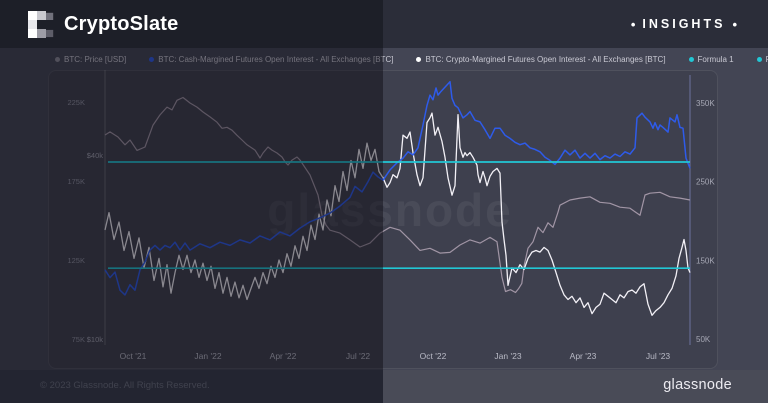 The width and height of the screenshot is (768, 403). What do you see at coordinates (95, 155) in the screenshot?
I see `y-tick-label-price: $40k` at bounding box center [95, 155].